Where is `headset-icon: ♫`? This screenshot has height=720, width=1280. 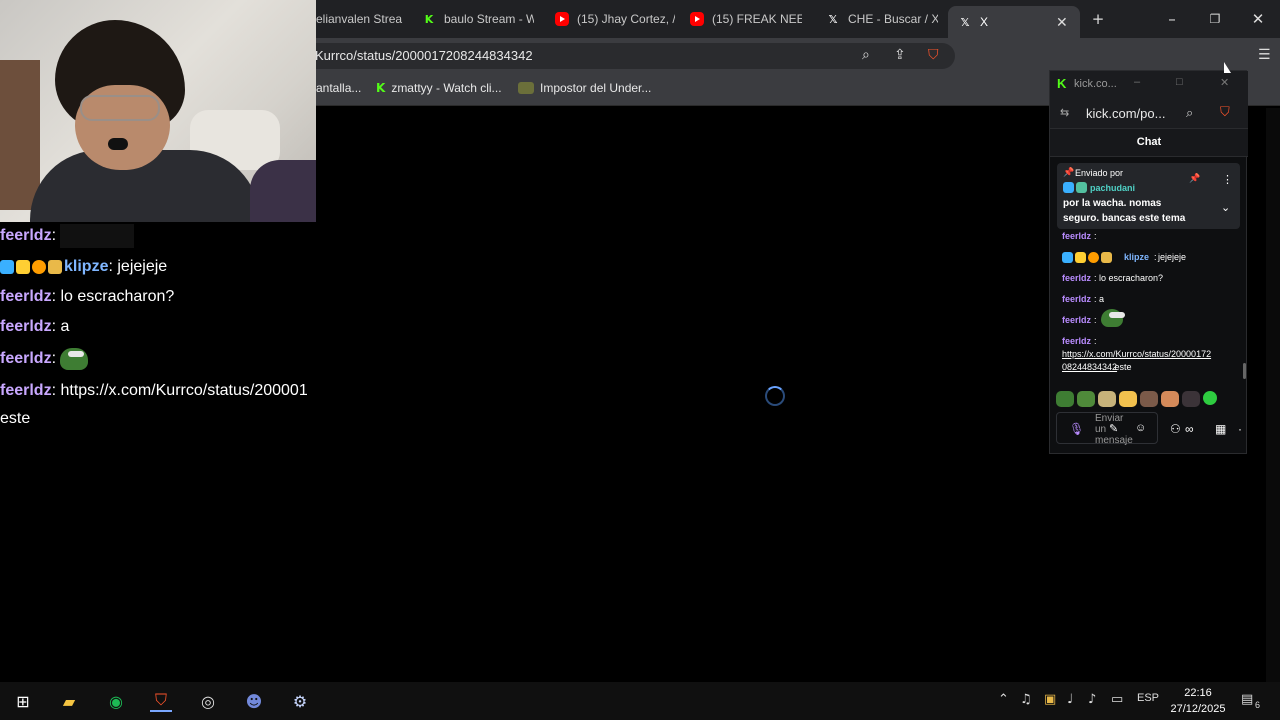 headset-icon: ♫ is located at coordinates (1026, 699).